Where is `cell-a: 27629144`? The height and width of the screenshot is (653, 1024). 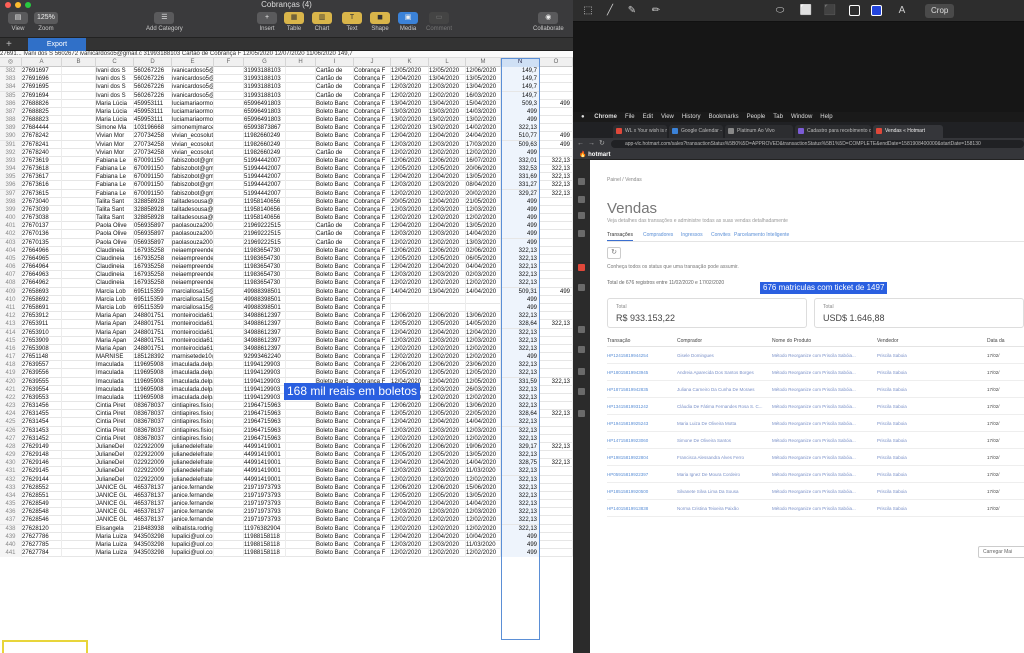 cell-a: 27629144 is located at coordinates (42, 479).